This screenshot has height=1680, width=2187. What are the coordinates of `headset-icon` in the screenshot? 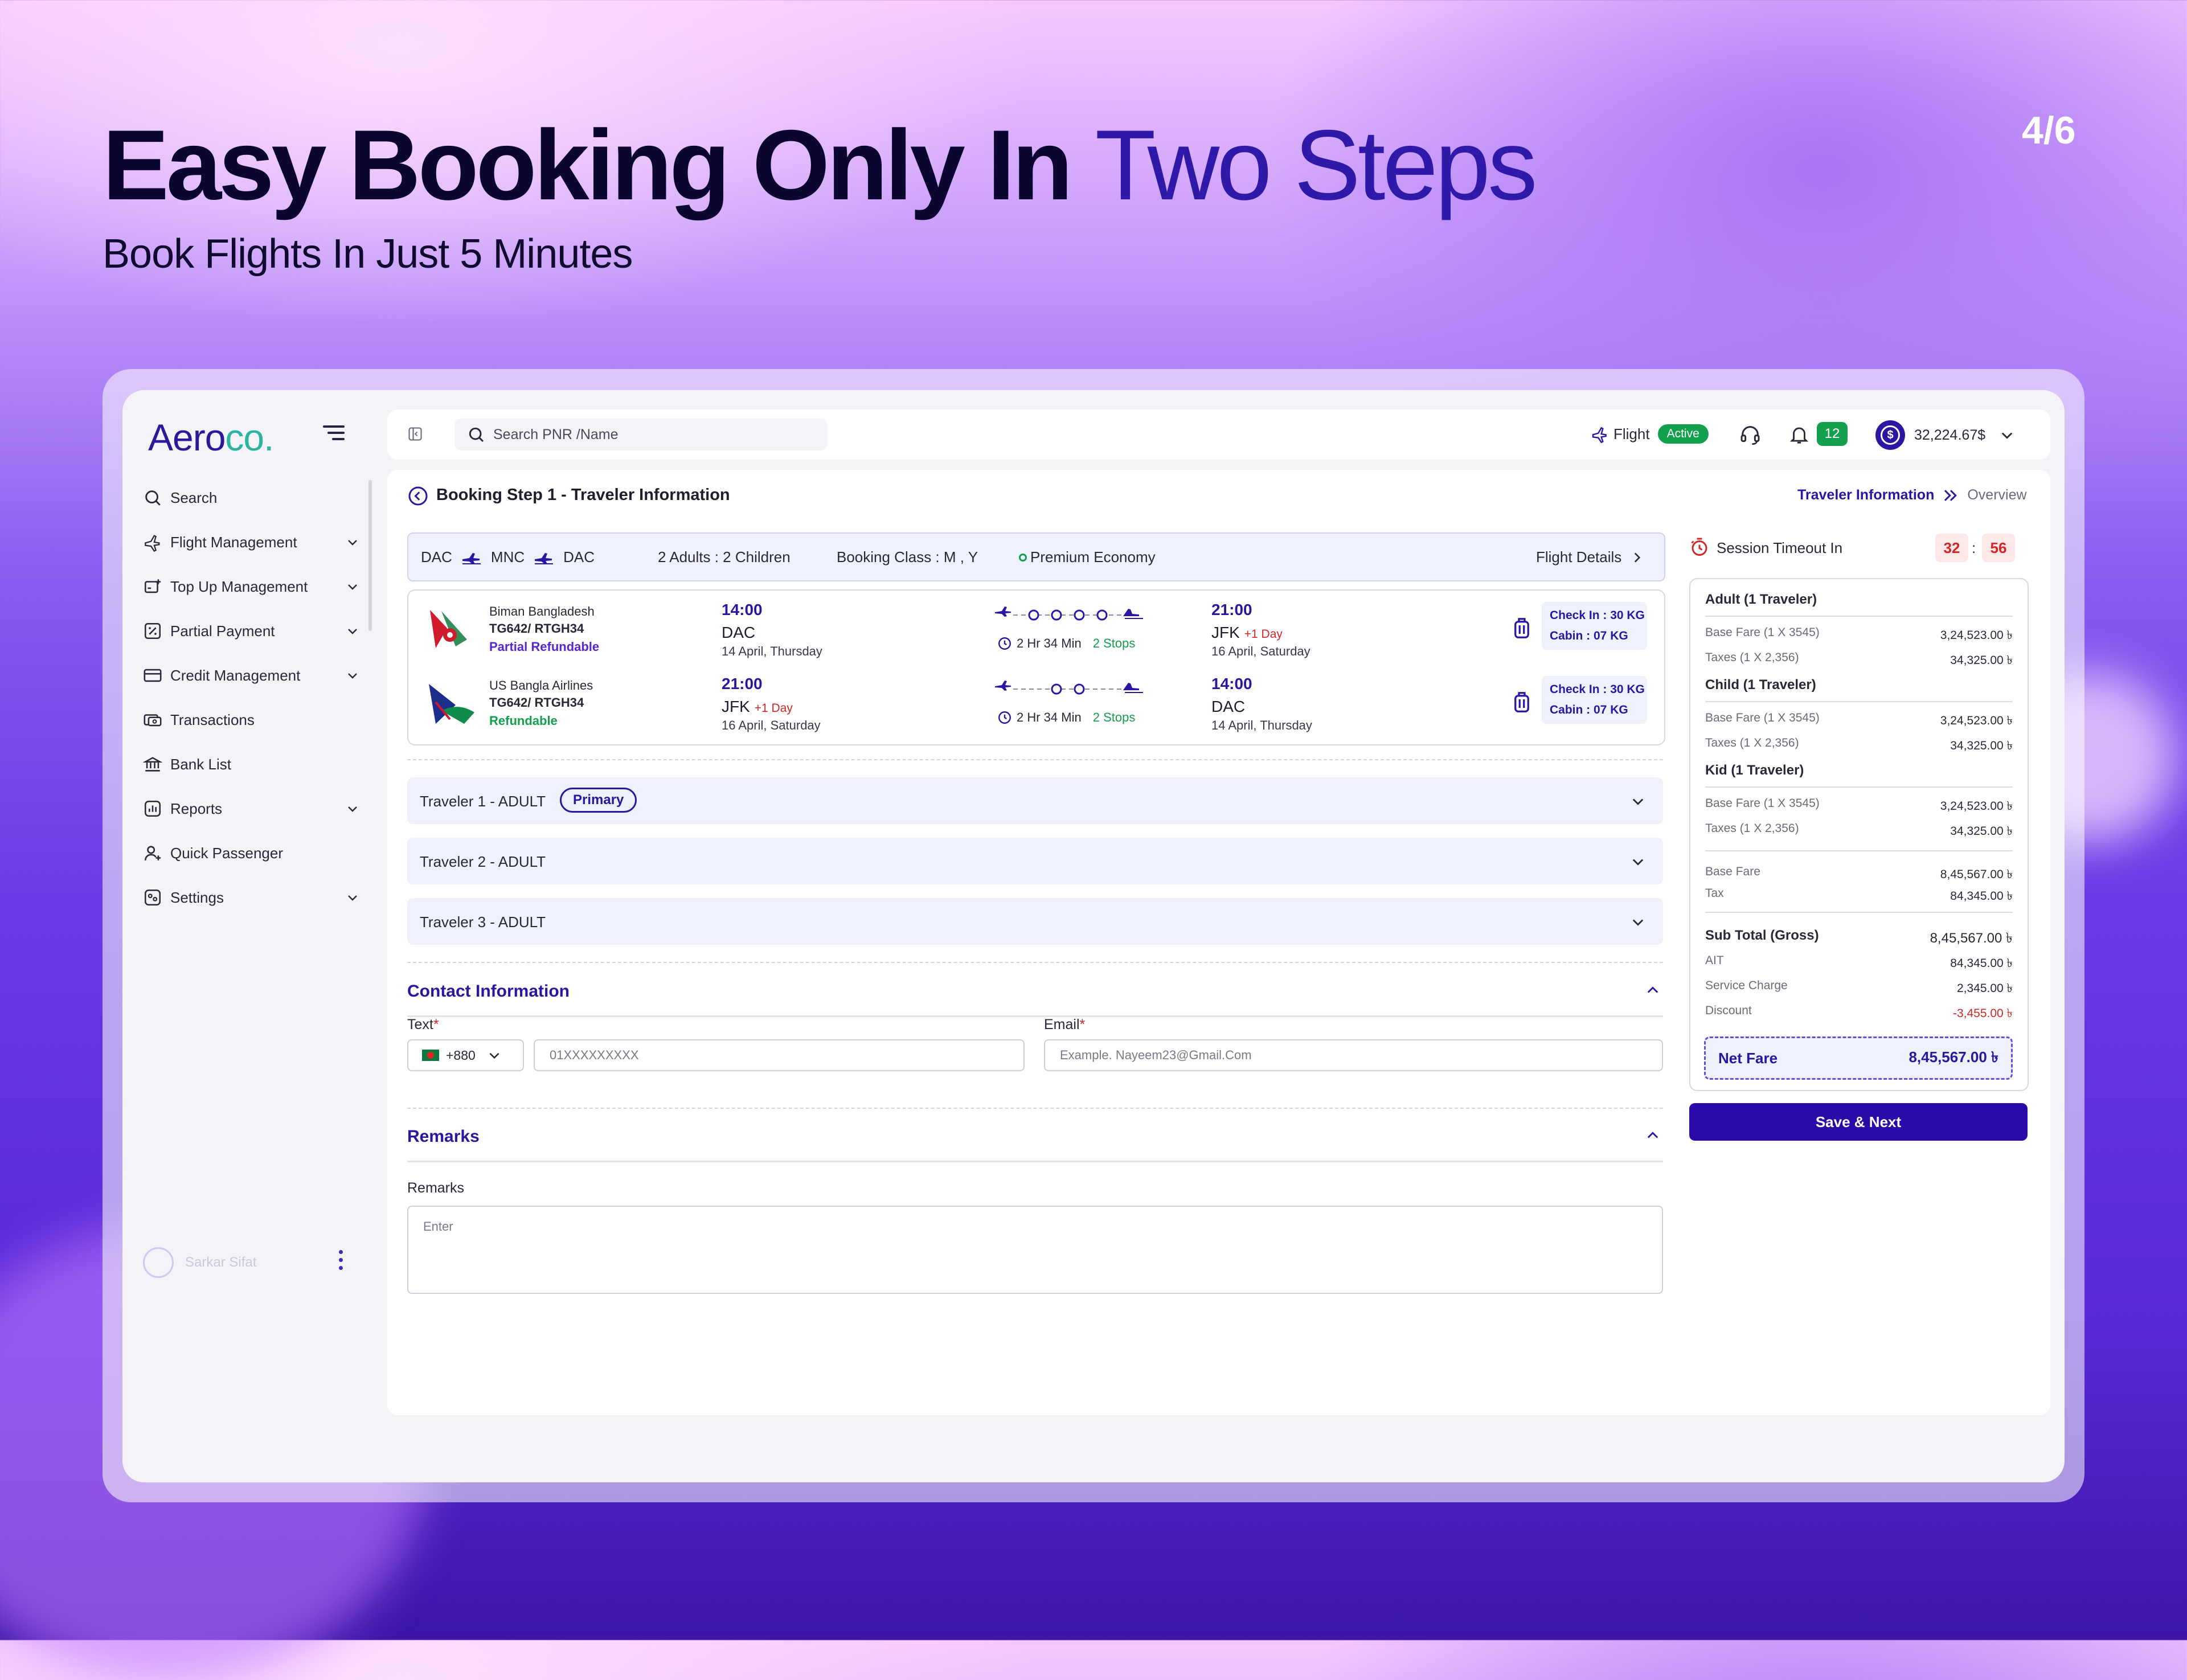 It's located at (1750, 434).